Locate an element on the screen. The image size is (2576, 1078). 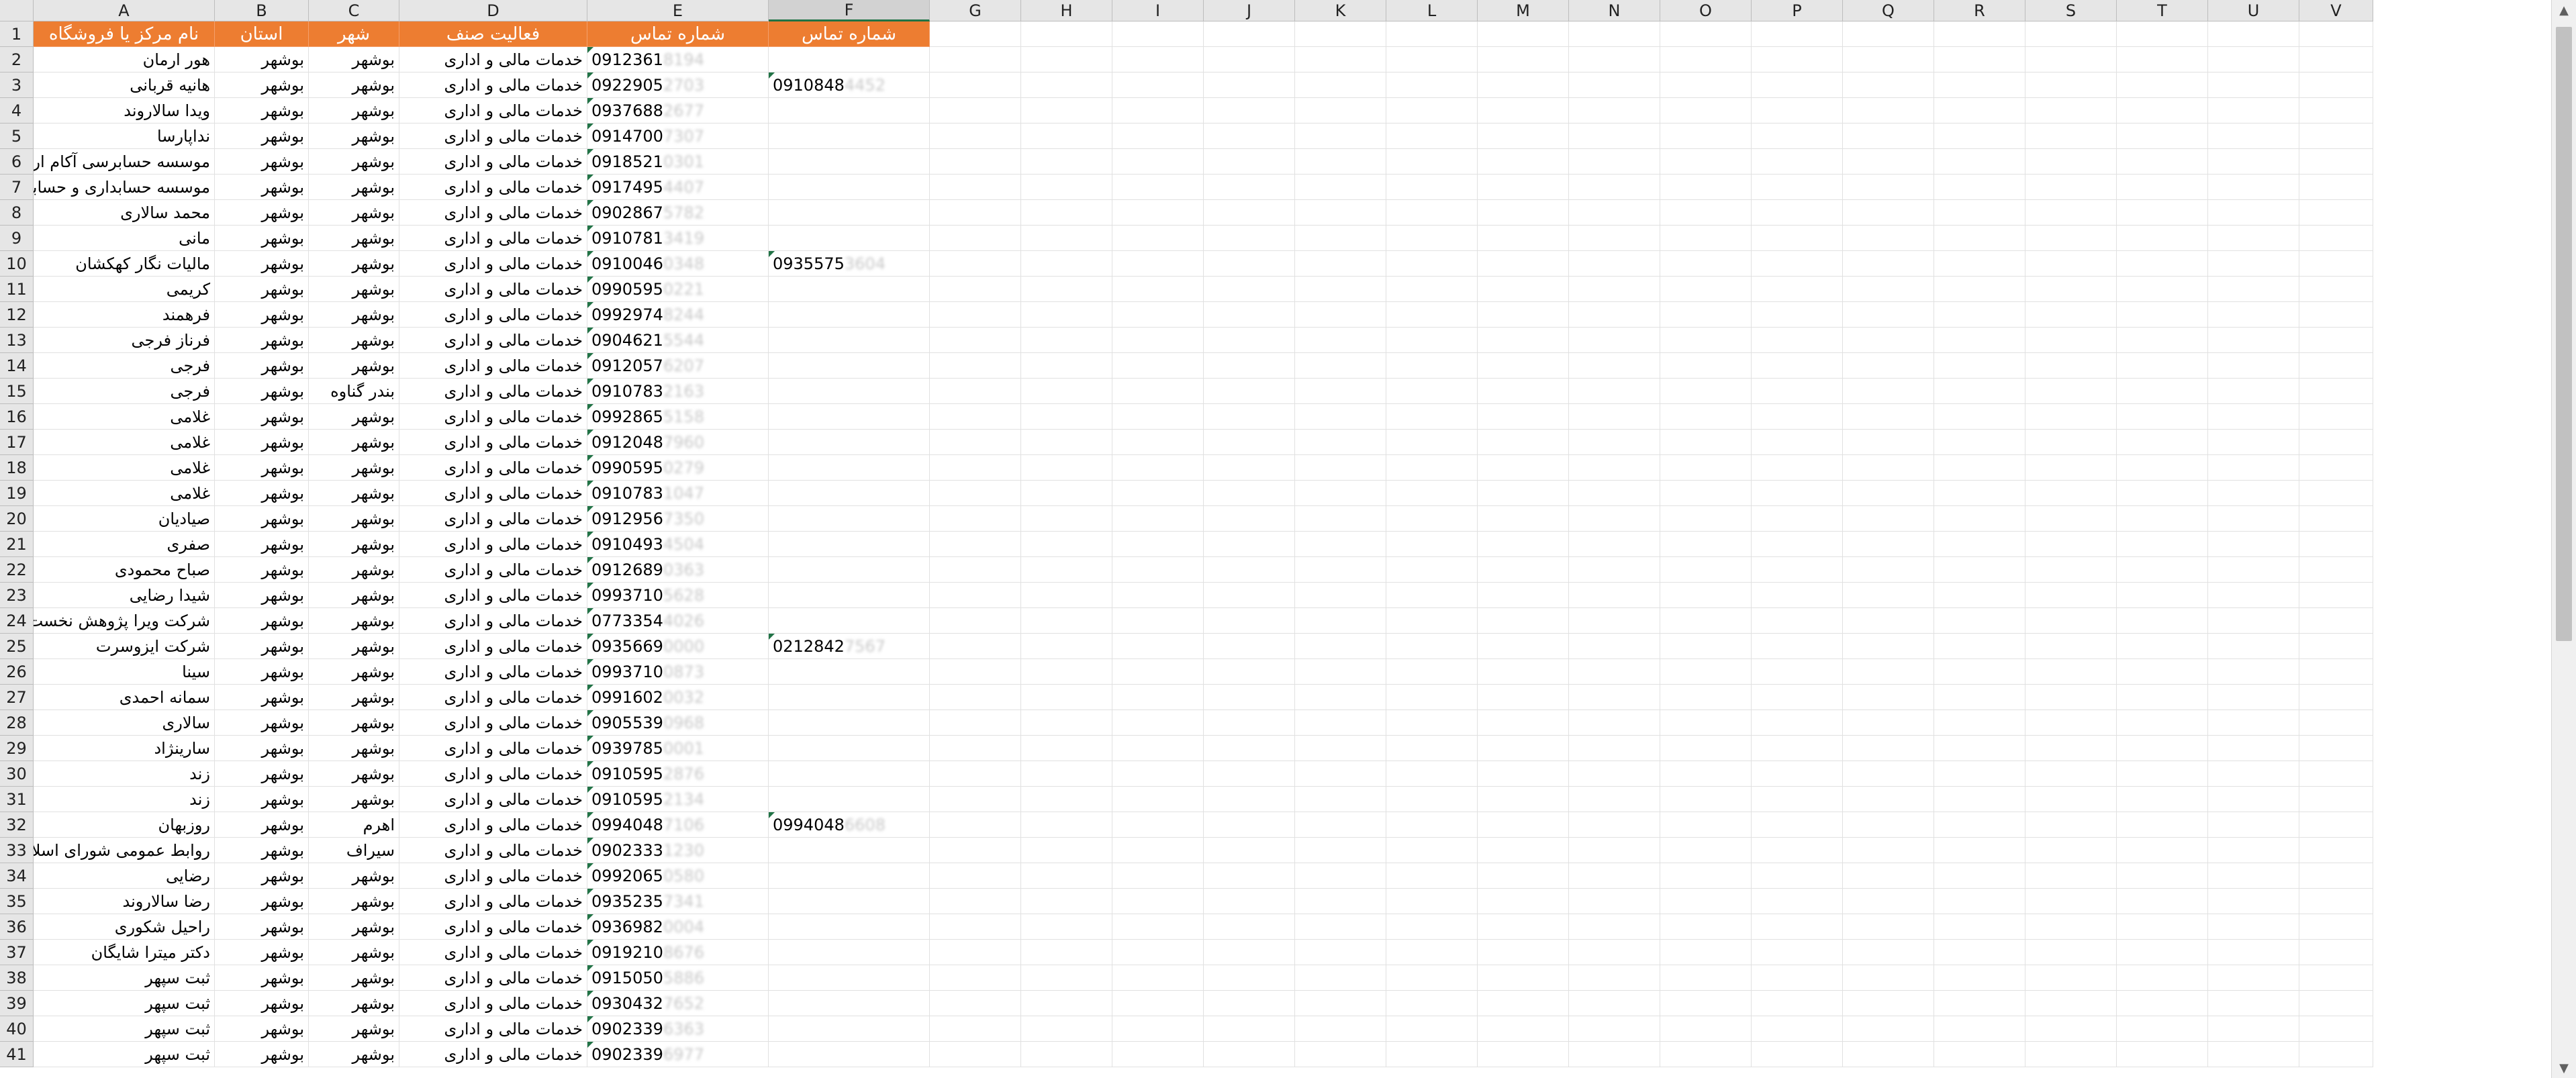
column-header-d: D is located at coordinates (493, 11).